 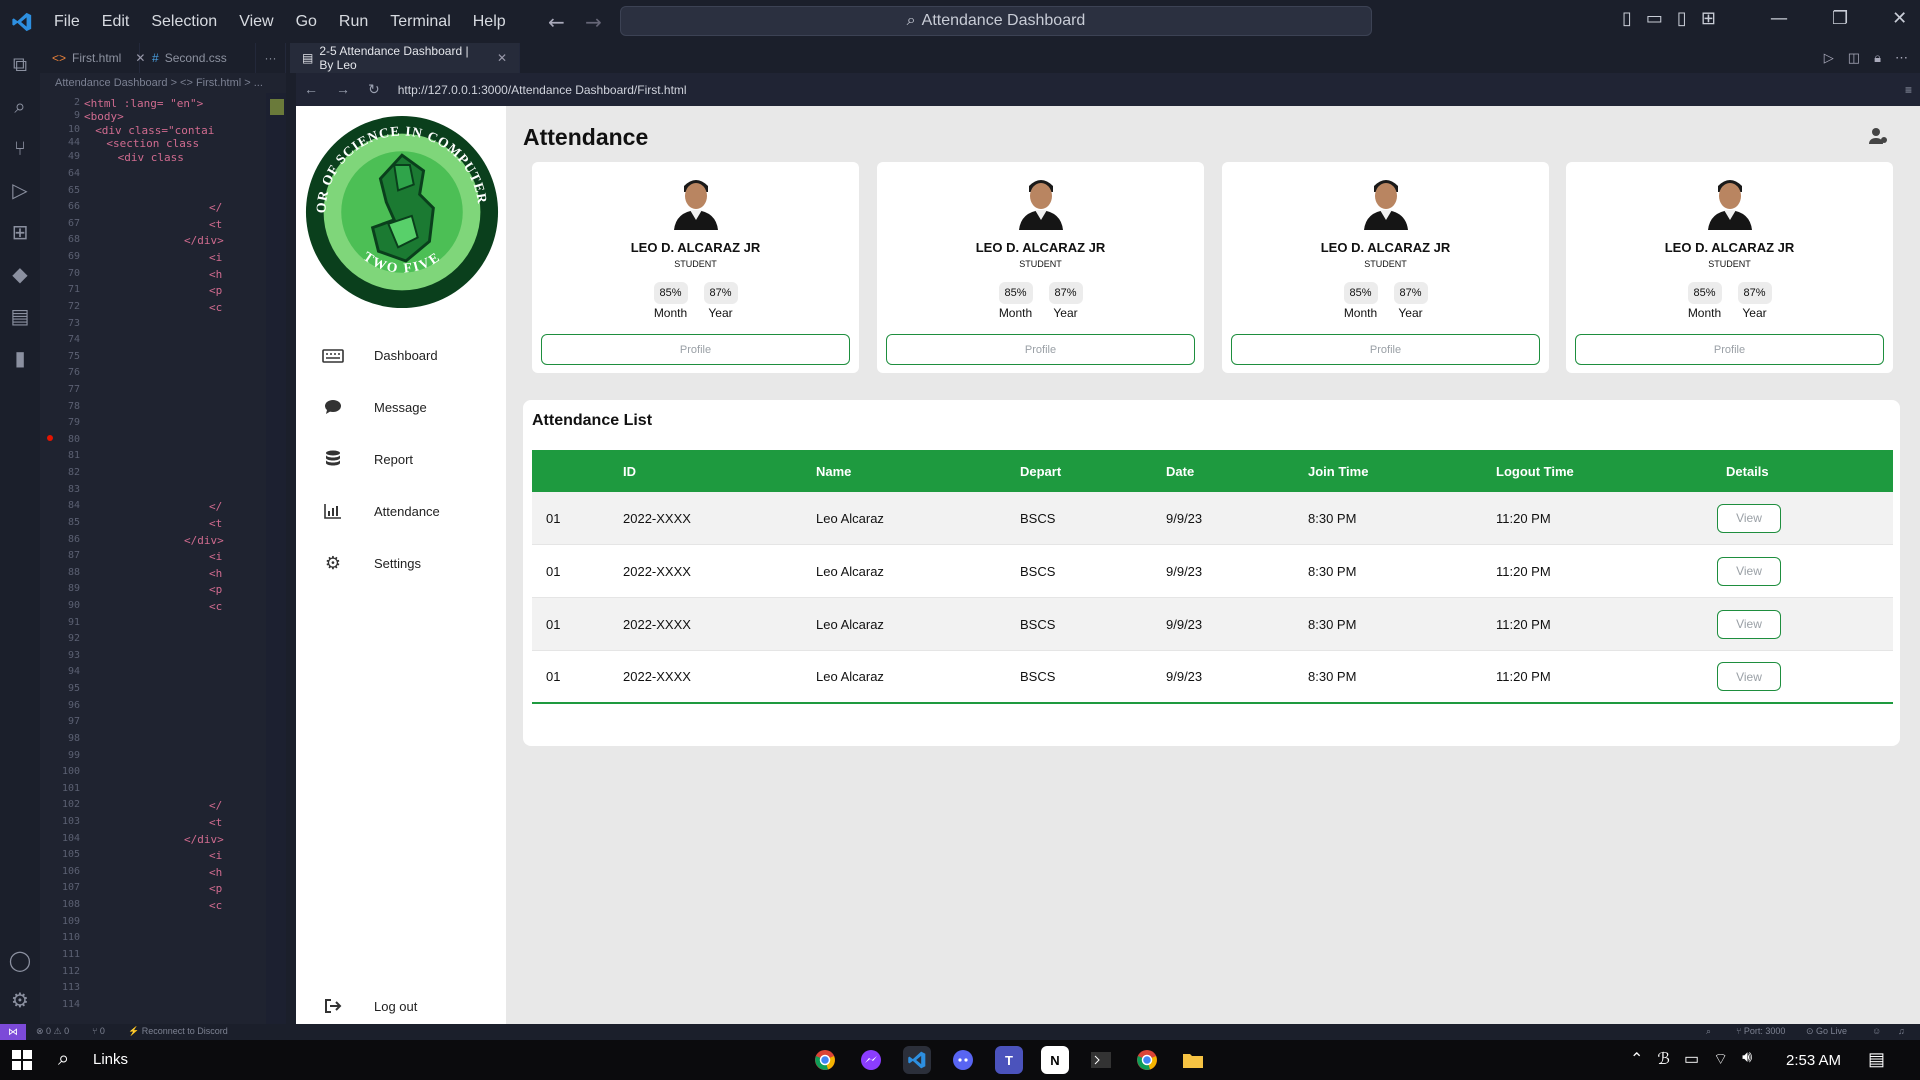 What do you see at coordinates (1901, 1031) in the screenshot?
I see `notifications-bell-icon: ♫` at bounding box center [1901, 1031].